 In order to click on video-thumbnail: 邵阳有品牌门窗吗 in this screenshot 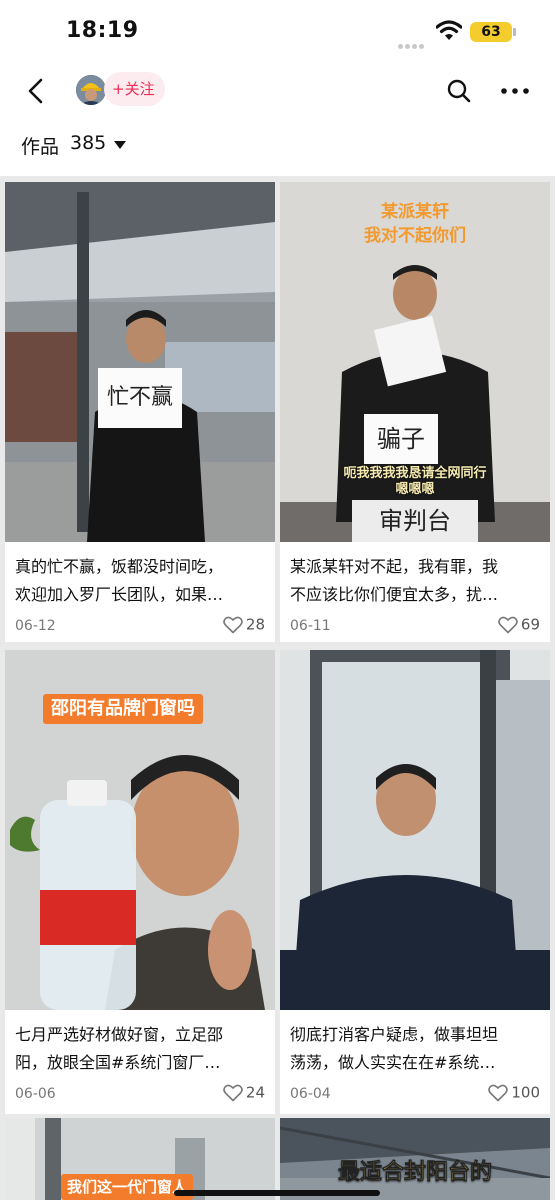, I will do `click(140, 830)`.